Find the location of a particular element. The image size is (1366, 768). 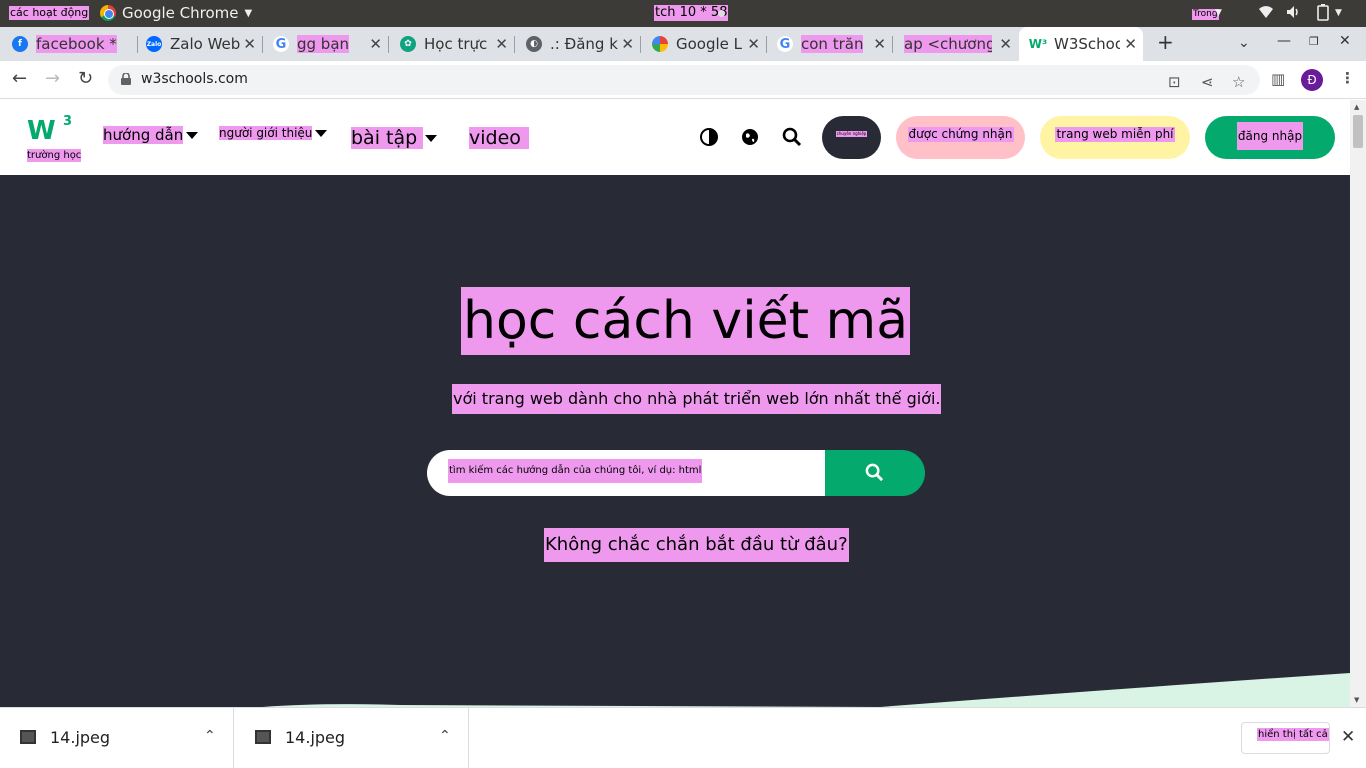

hero-title: học cách viết mã is located at coordinates (686, 321).